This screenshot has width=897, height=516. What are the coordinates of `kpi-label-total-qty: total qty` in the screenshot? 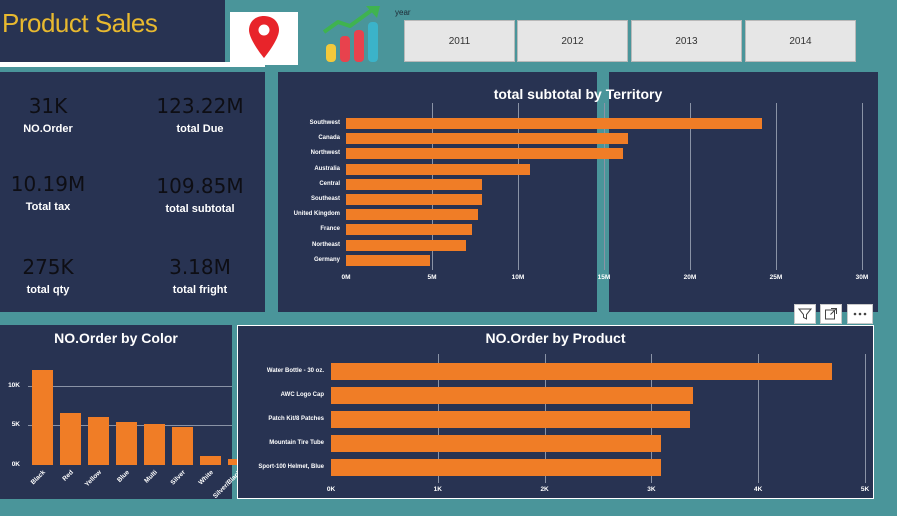 It's located at (48, 290).